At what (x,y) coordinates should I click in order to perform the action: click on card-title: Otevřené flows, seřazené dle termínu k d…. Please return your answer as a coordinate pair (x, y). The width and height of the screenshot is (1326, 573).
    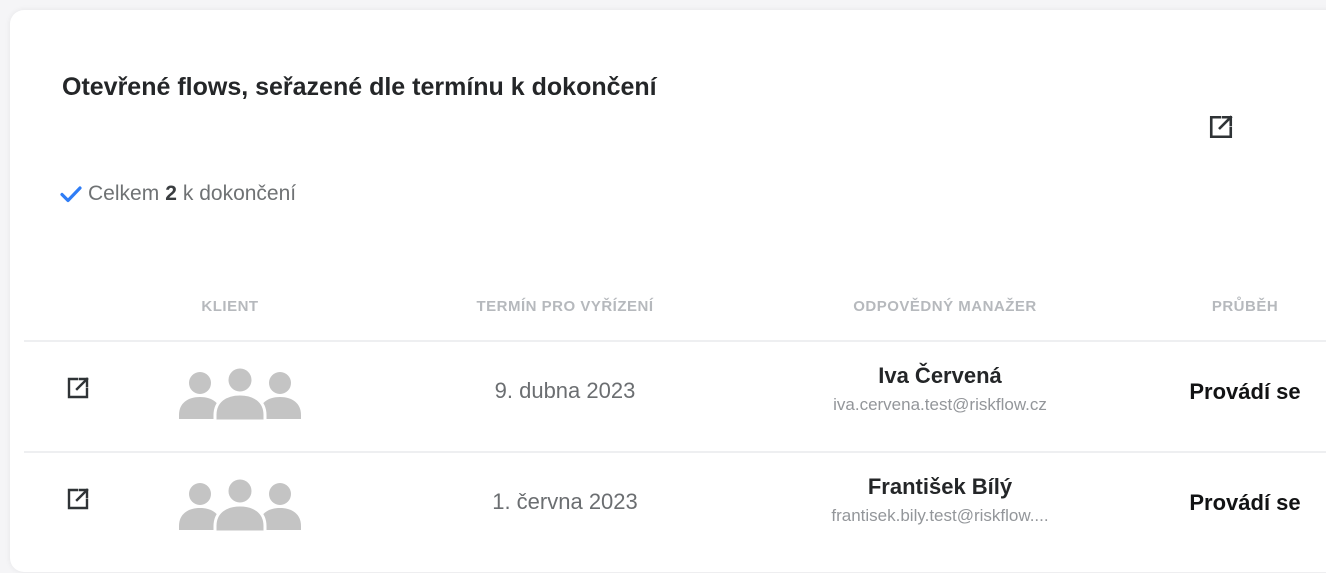
    Looking at the image, I should click on (359, 87).